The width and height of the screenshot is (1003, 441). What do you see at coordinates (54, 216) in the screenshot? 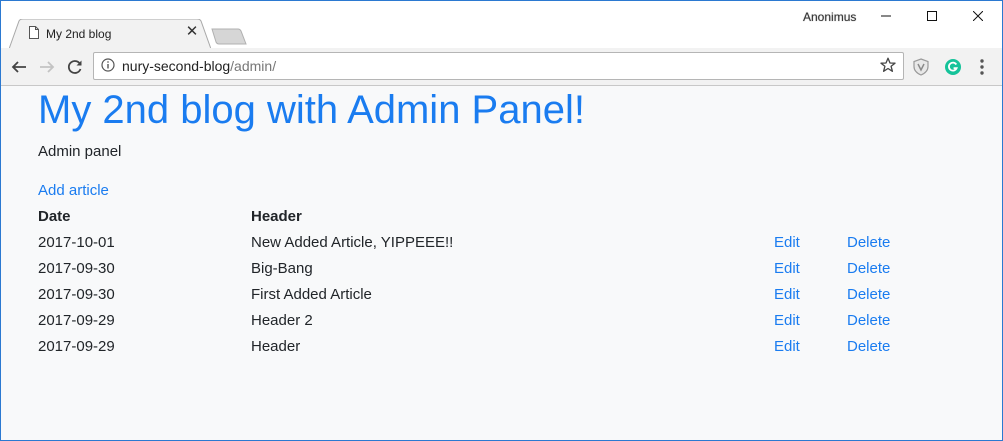
I see `column-header-date: Date` at bounding box center [54, 216].